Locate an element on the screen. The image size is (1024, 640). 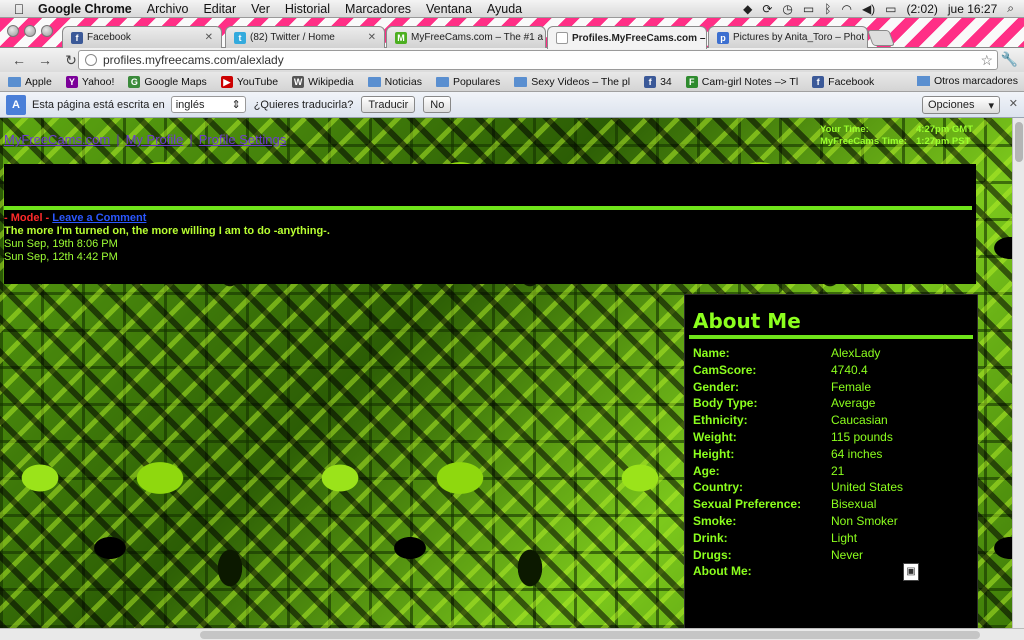
zoom-window-button is located at coordinates (47, 31).